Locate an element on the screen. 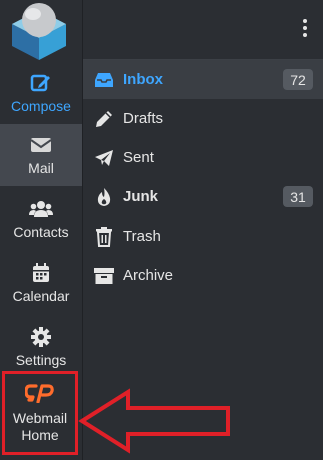 The height and width of the screenshot is (460, 323). folder-label: Archive is located at coordinates (148, 275).